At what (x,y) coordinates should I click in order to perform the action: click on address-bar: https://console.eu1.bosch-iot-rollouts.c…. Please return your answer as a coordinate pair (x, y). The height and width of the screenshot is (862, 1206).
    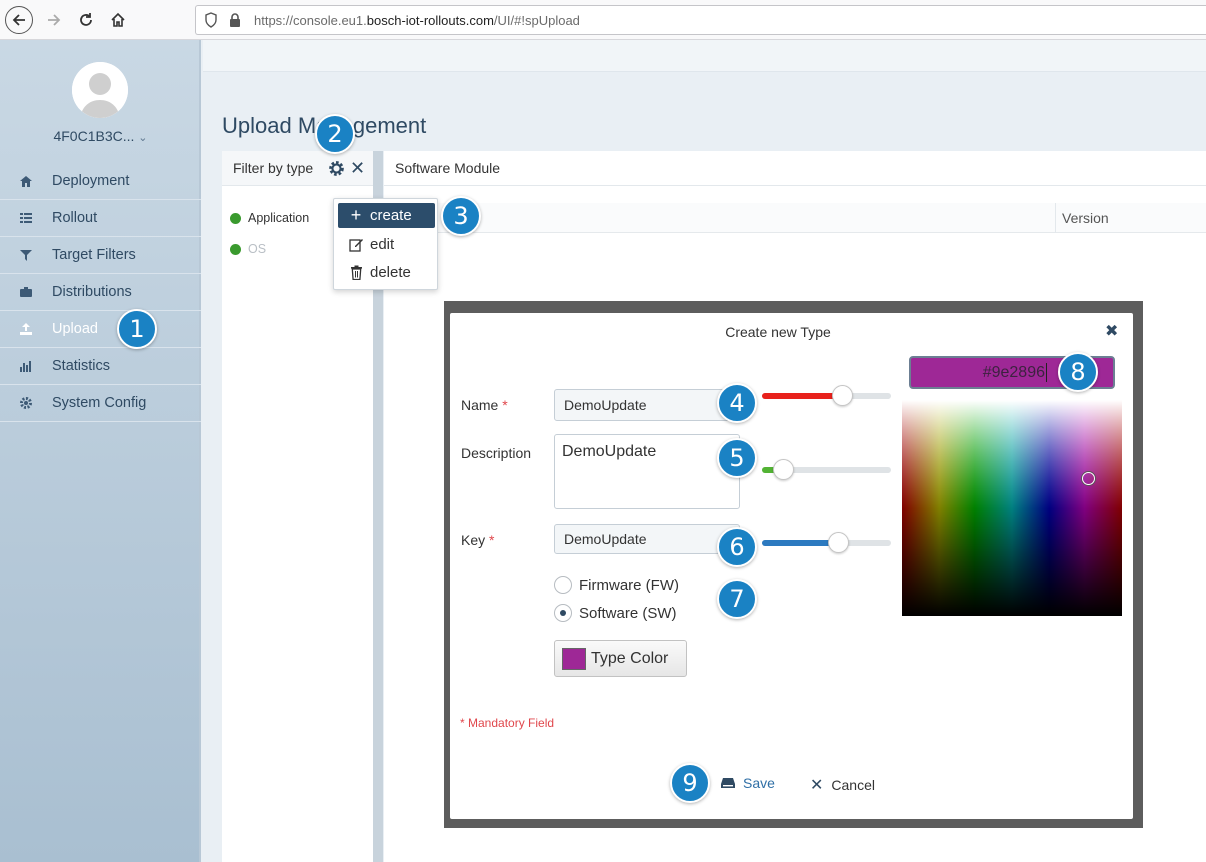
    Looking at the image, I should click on (700, 20).